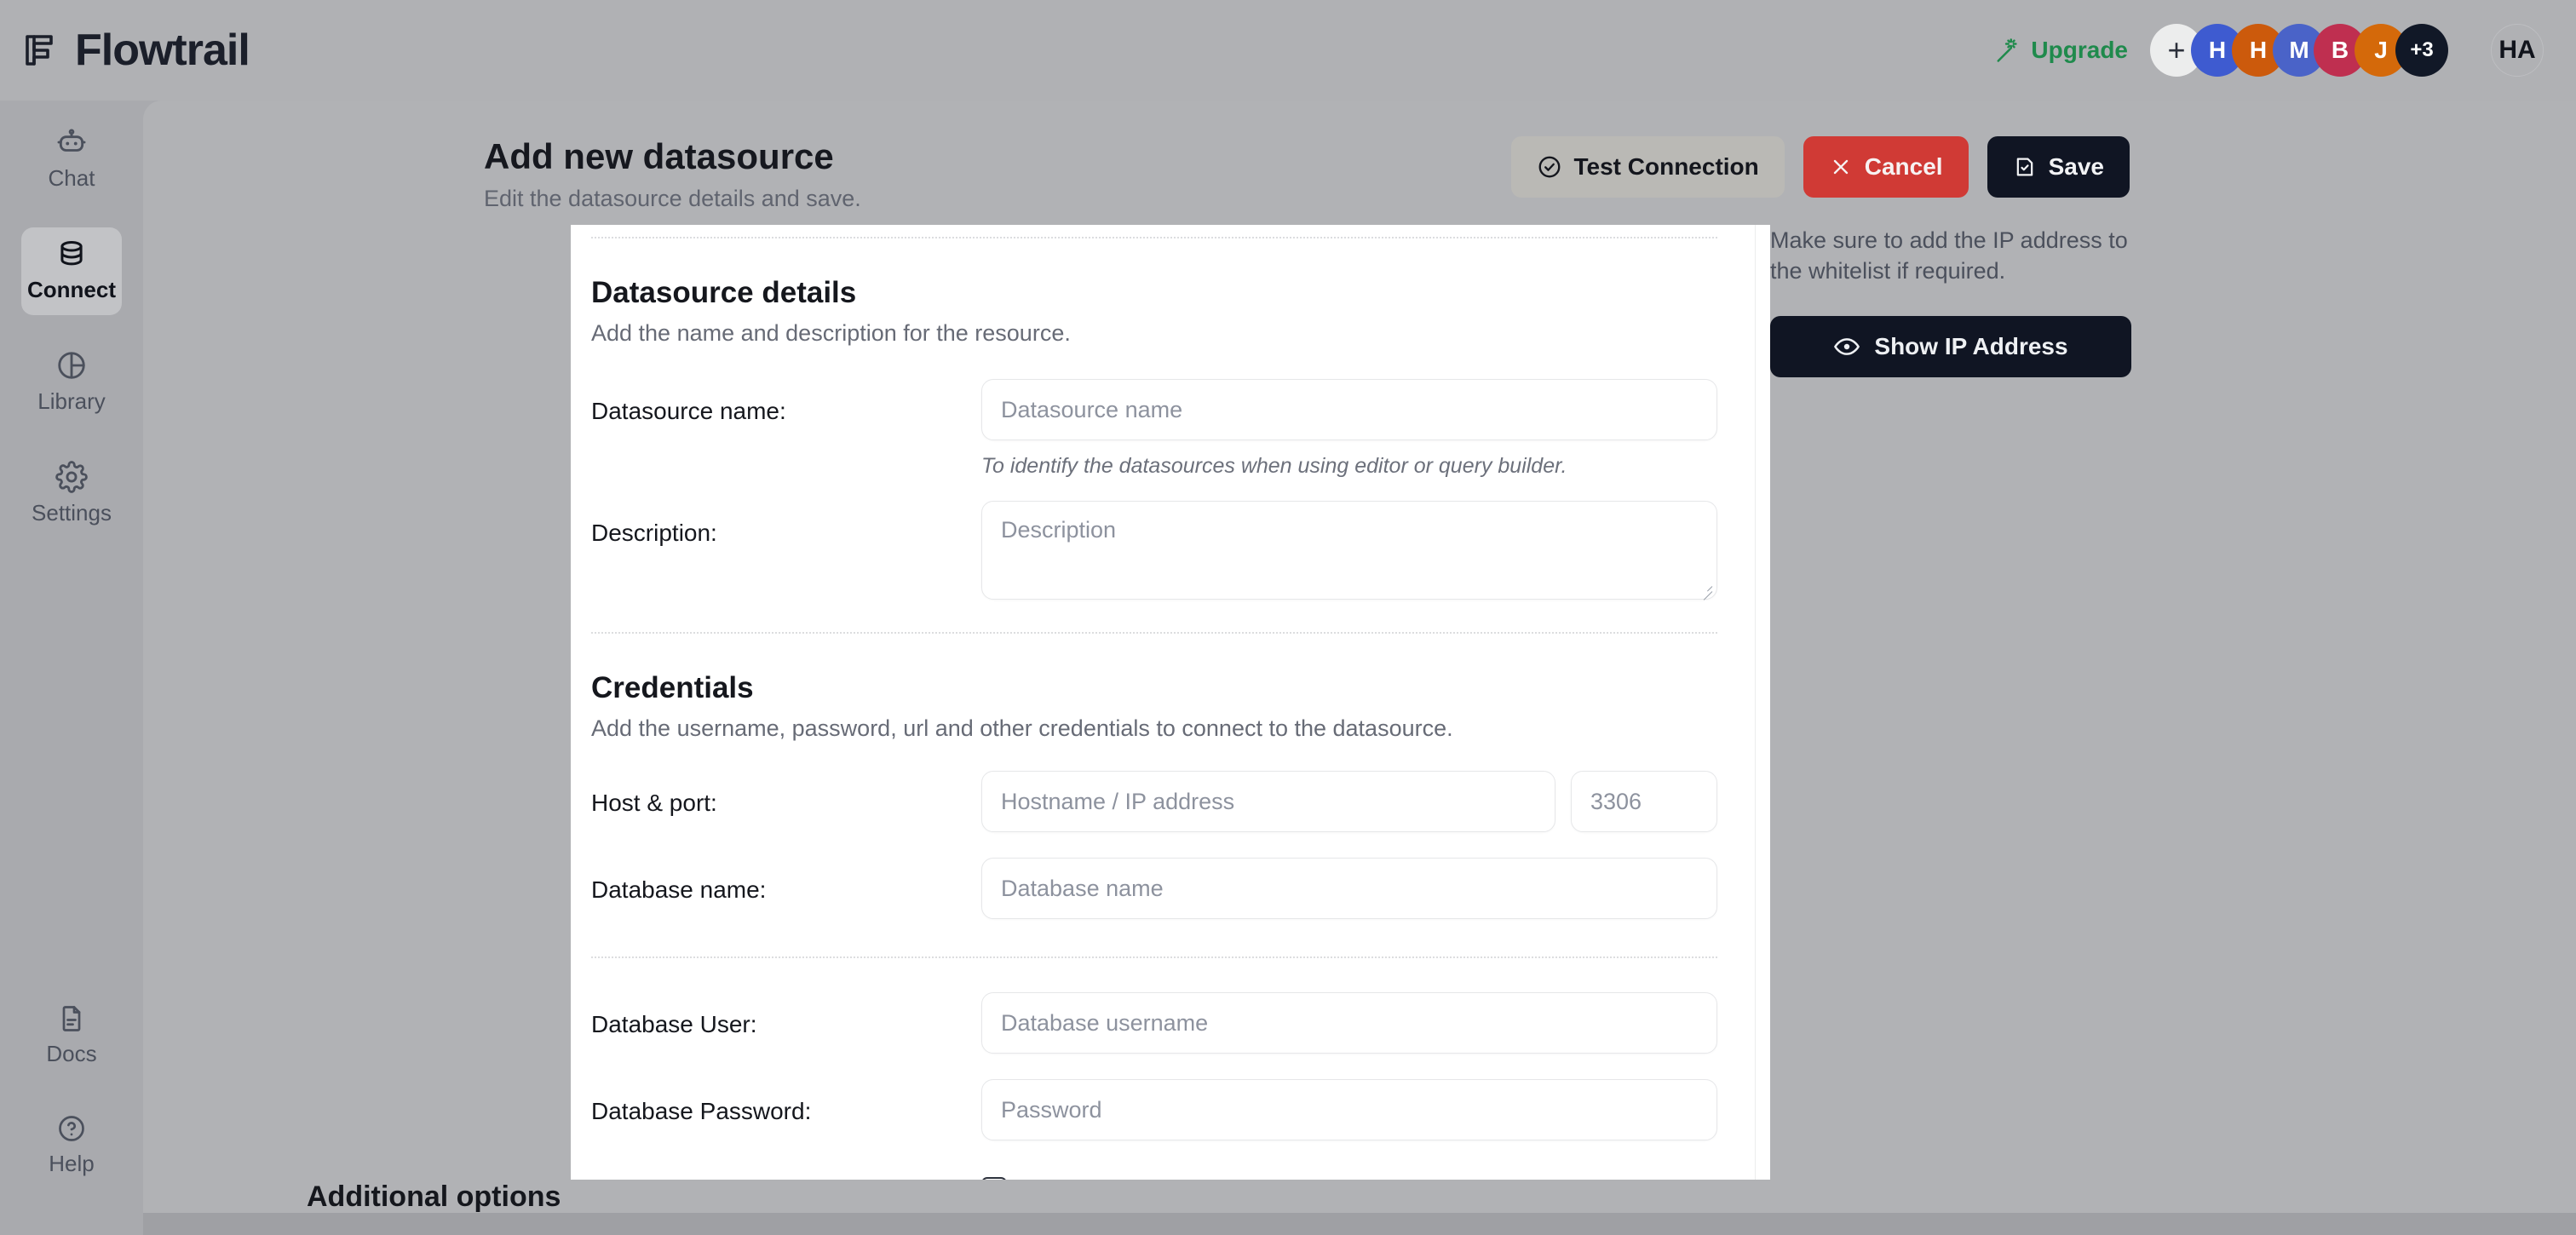 This screenshot has width=2576, height=1235. I want to click on sidebar-item-connect: Connect, so click(71, 271).